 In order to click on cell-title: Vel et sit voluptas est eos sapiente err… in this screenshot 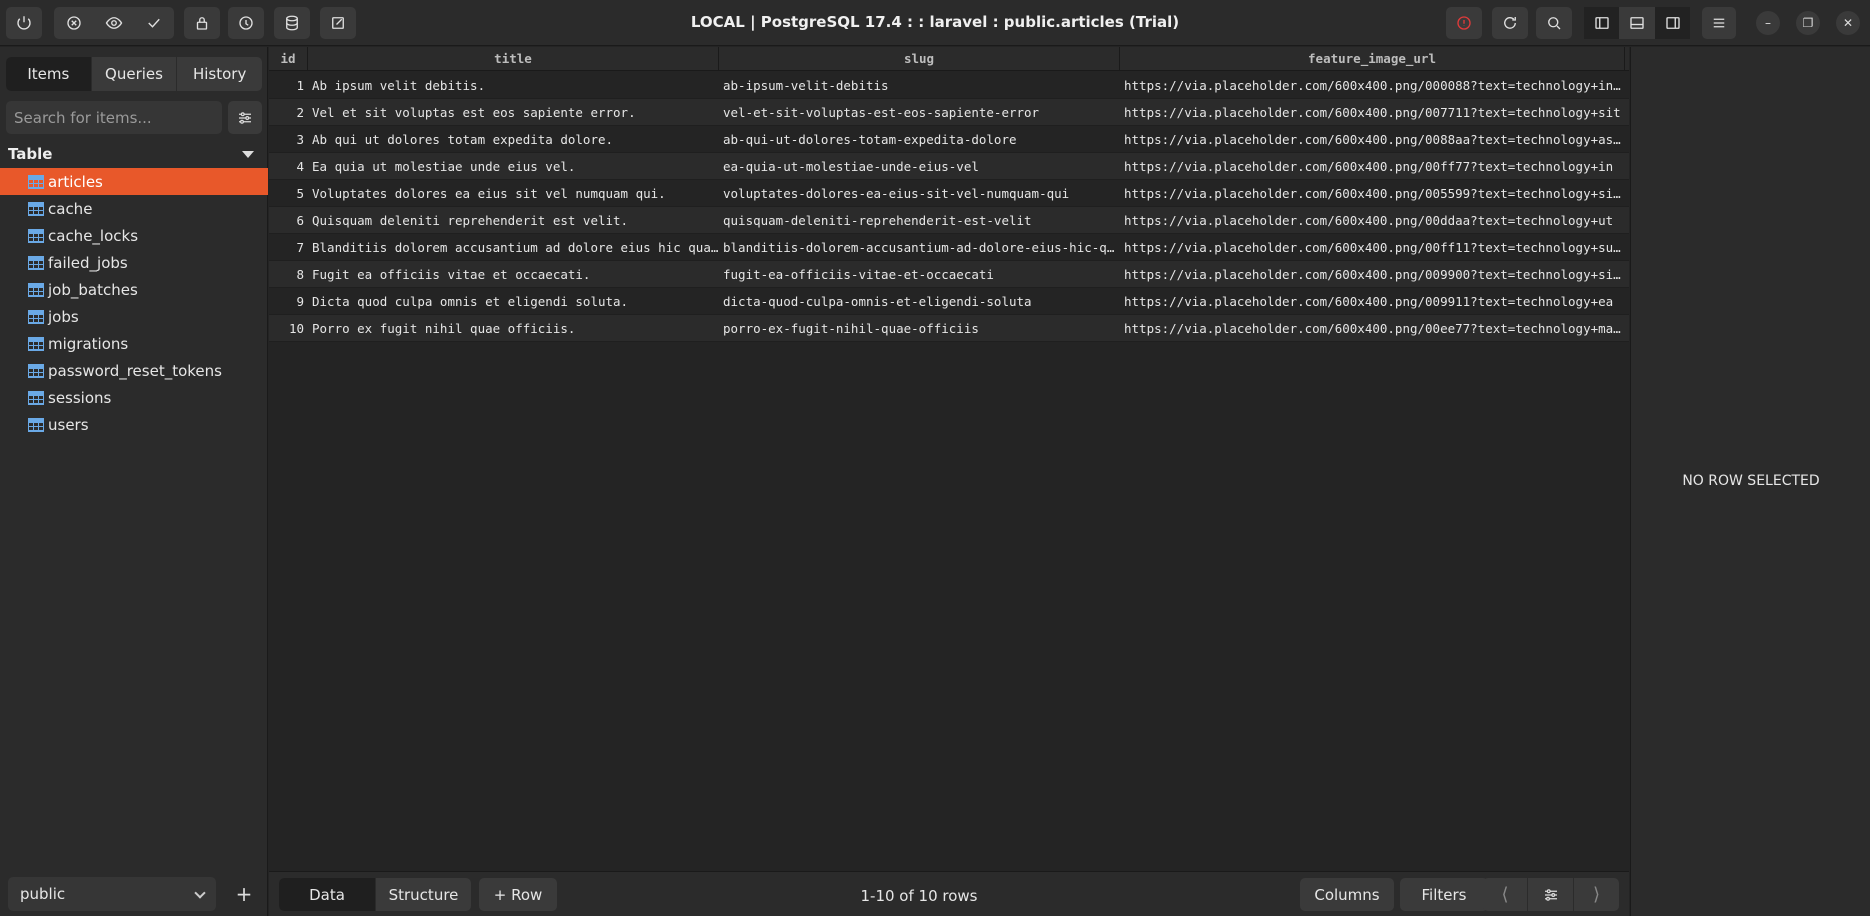, I will do `click(513, 112)`.